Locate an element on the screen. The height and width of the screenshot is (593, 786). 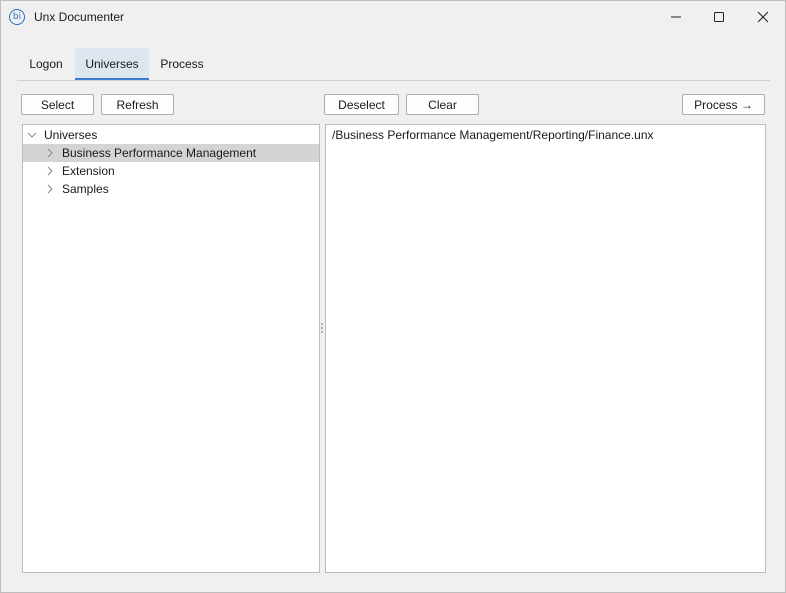
tree-item-label: Business Performance Management is located at coordinates (159, 153).